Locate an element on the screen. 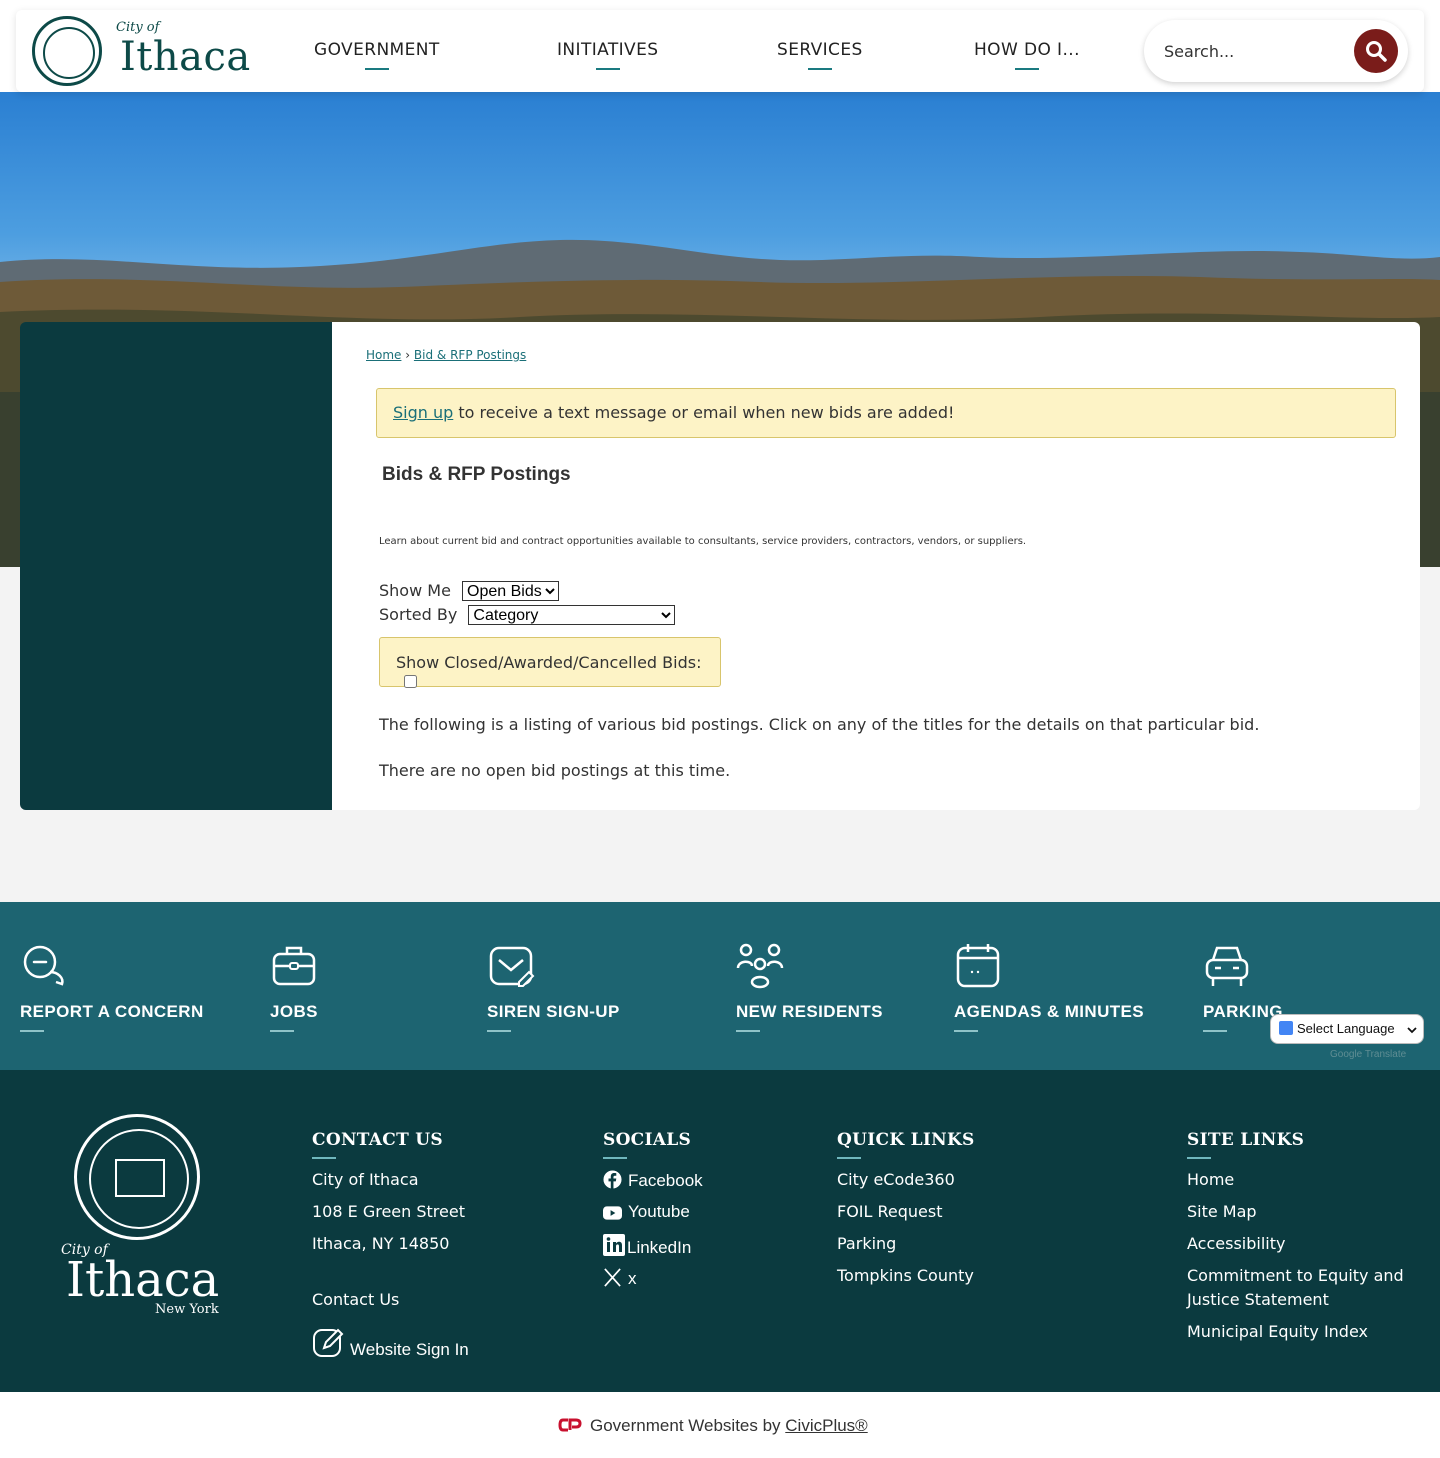  logo-name: Ithaca is located at coordinates (185, 57).